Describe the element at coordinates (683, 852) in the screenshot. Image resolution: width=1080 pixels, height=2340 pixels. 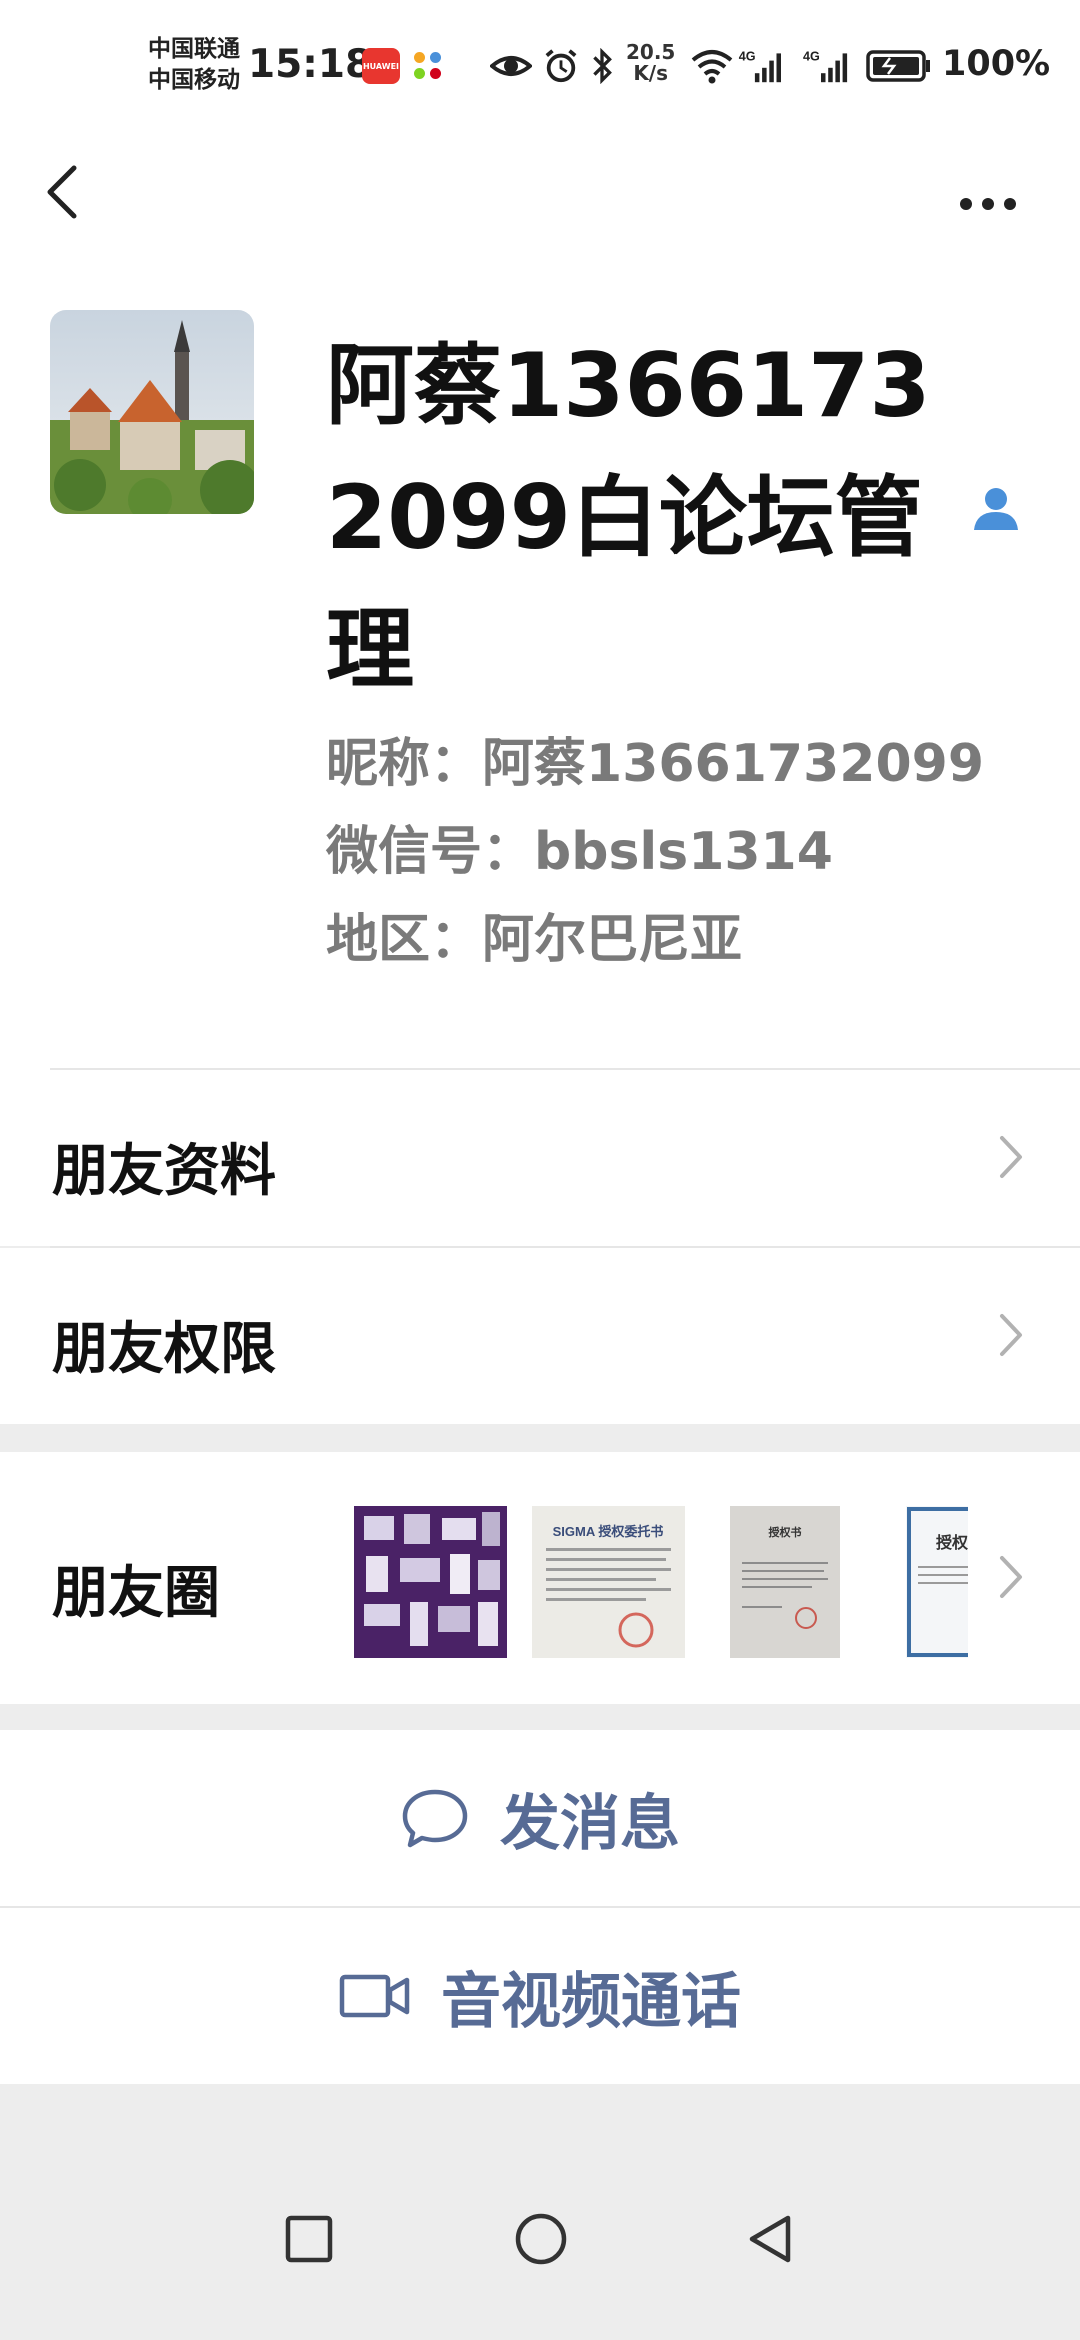
I see `wechat-id-value: bbsls1314` at that location.